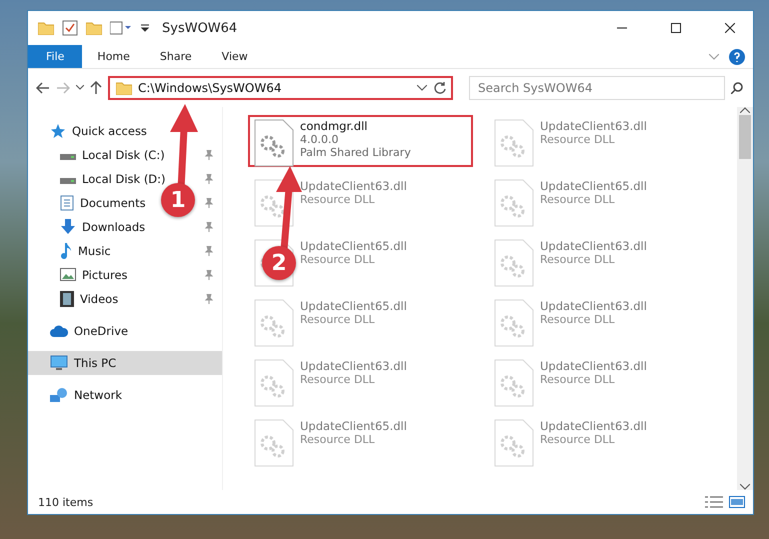 The height and width of the screenshot is (539, 769). Describe the element at coordinates (68, 275) in the screenshot. I see `picture-icon` at that location.